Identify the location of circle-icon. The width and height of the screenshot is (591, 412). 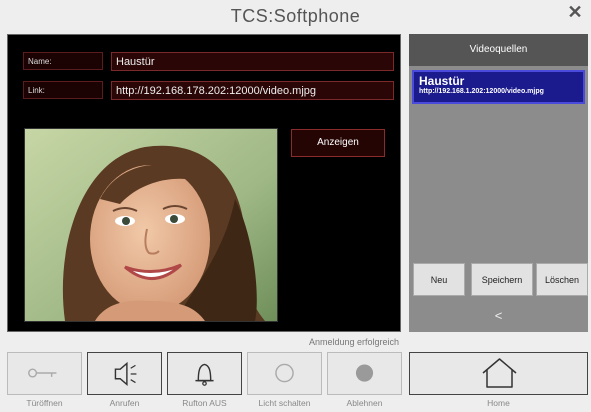
(284, 373).